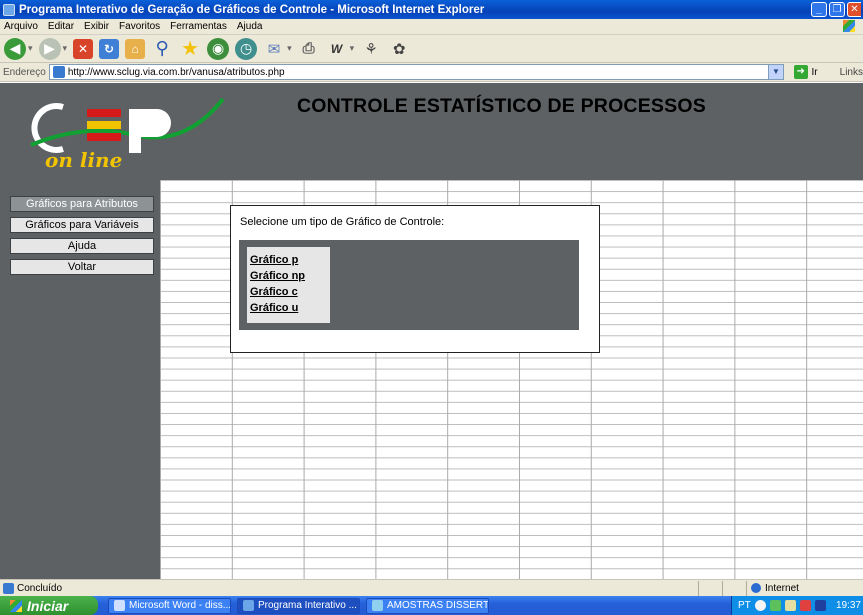  What do you see at coordinates (775, 72) in the screenshot?
I see `address-dropdown-icon: ▼` at bounding box center [775, 72].